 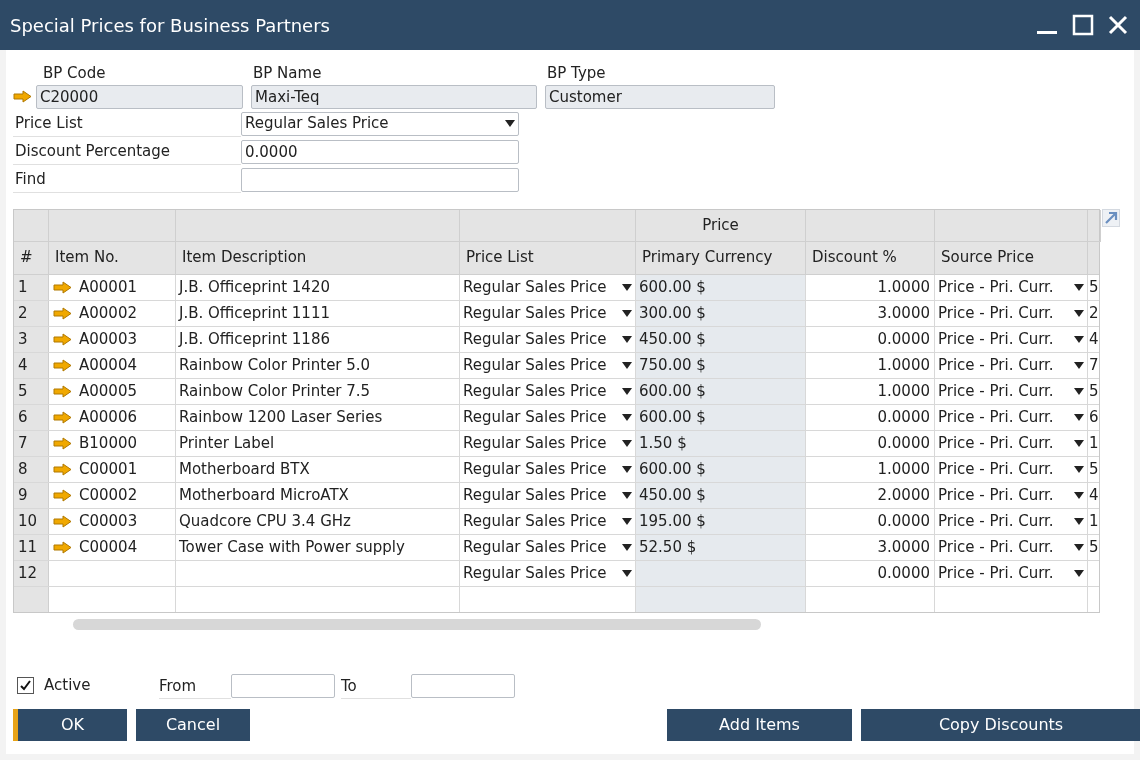 I want to click on price-list-dropdown: Regular Sales Price, so click(x=380, y=123).